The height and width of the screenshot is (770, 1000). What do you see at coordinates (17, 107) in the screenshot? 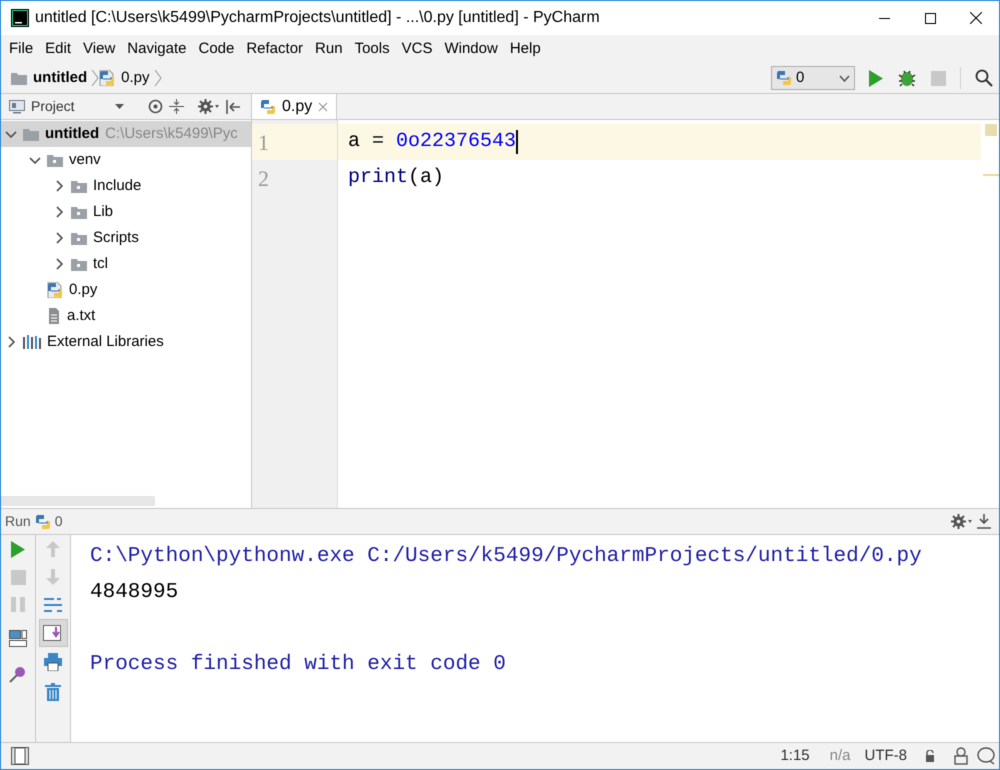
I see `project-view-icon` at bounding box center [17, 107].